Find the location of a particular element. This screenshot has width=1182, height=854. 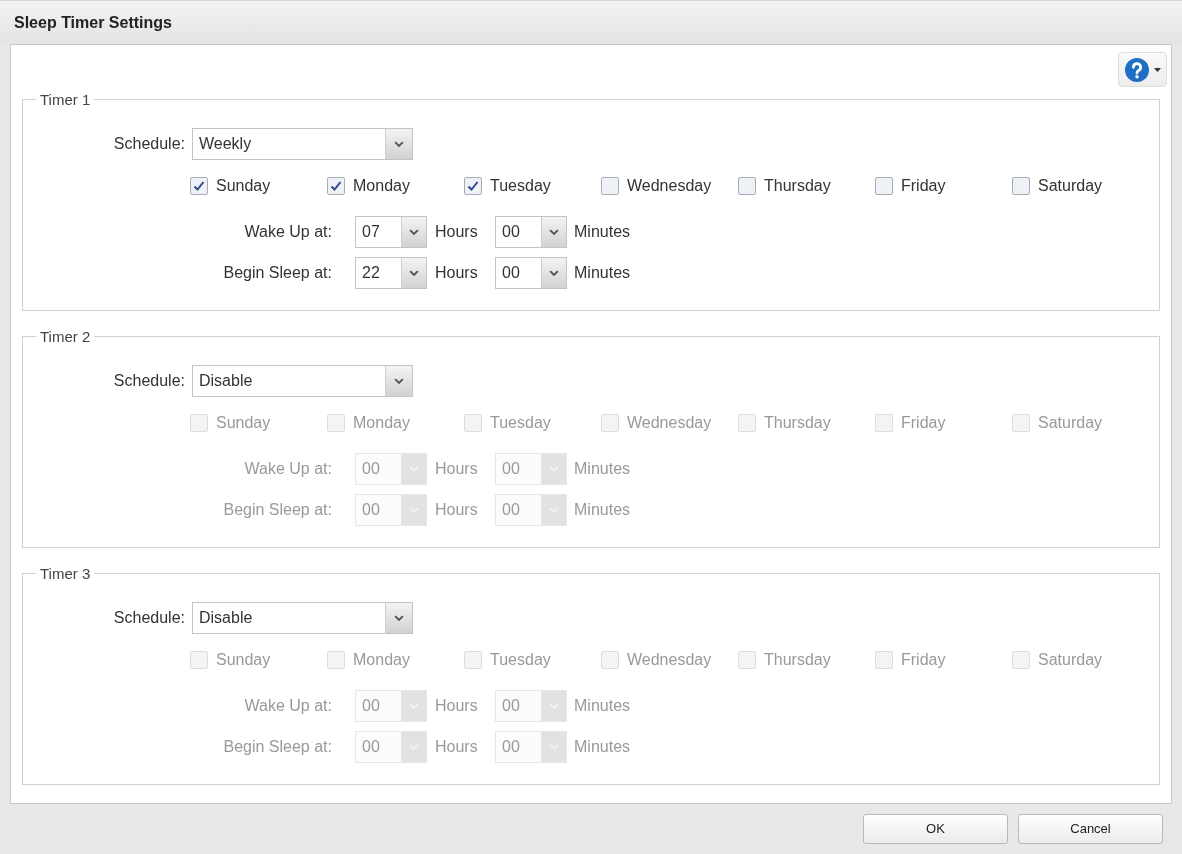

group-legend: Timer 3 is located at coordinates (65, 573).